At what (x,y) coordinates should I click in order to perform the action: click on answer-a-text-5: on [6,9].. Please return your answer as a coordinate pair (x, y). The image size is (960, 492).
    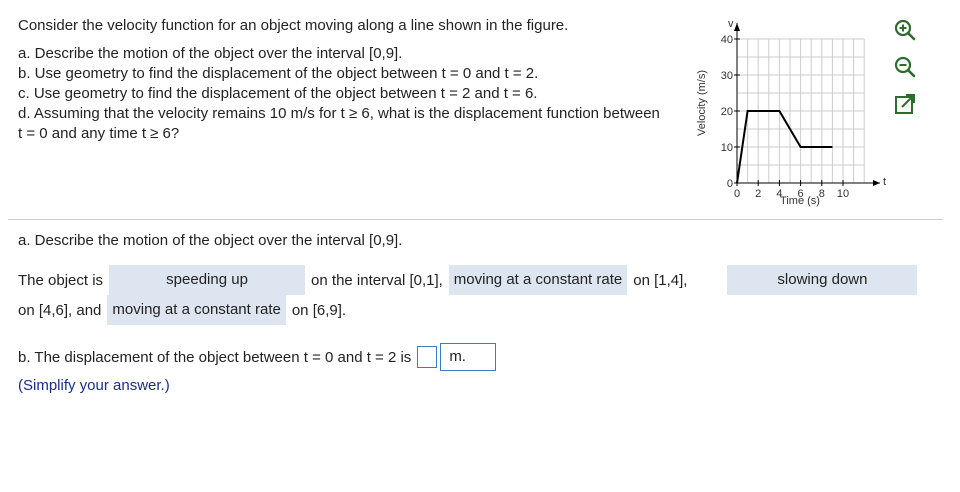
    Looking at the image, I should click on (319, 310).